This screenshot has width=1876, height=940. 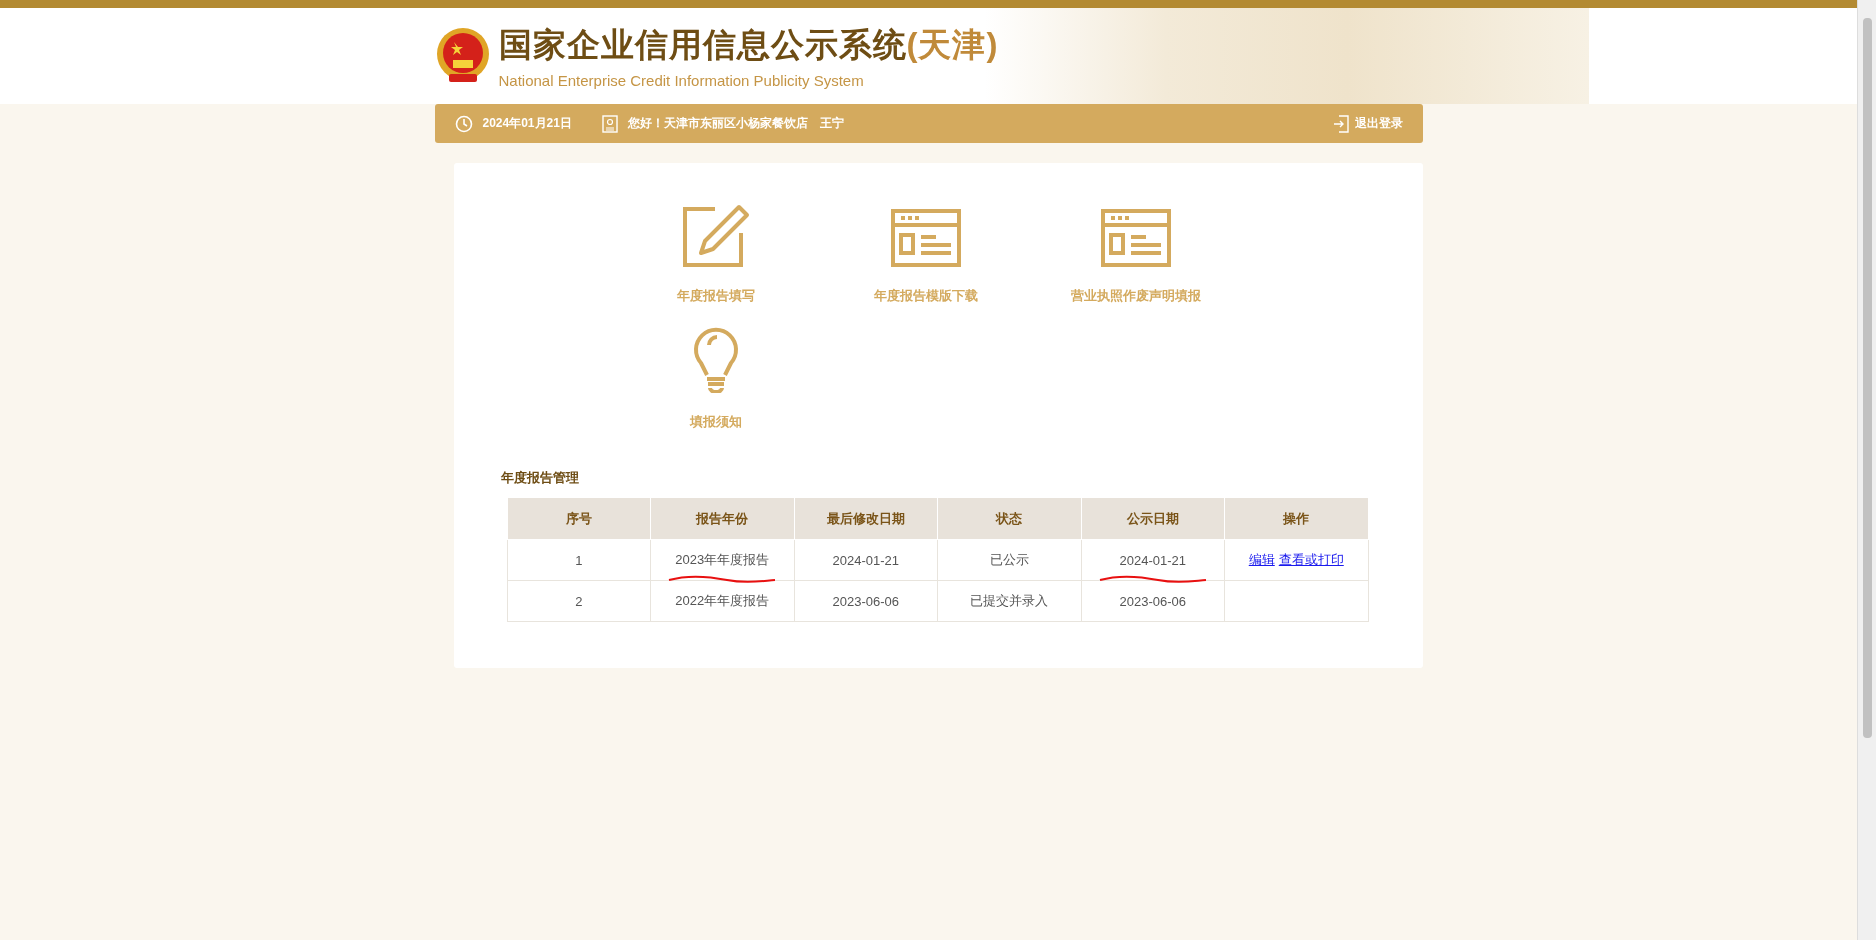 I want to click on action-link: 编辑, so click(x=1261, y=559).